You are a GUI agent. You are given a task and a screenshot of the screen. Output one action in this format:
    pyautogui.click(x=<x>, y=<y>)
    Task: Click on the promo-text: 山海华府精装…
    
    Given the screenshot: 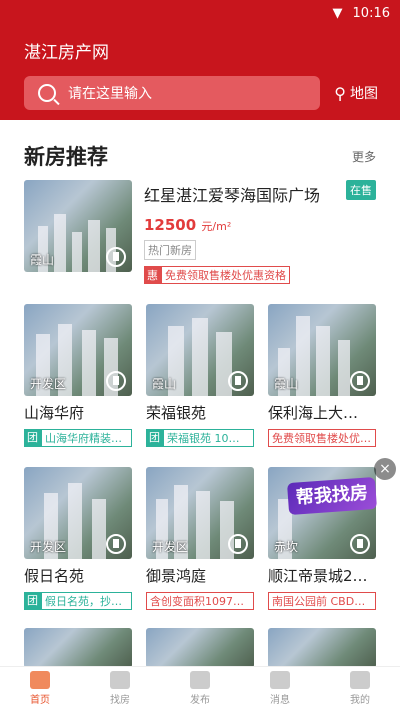 What is the action you would take?
    pyautogui.click(x=86, y=438)
    